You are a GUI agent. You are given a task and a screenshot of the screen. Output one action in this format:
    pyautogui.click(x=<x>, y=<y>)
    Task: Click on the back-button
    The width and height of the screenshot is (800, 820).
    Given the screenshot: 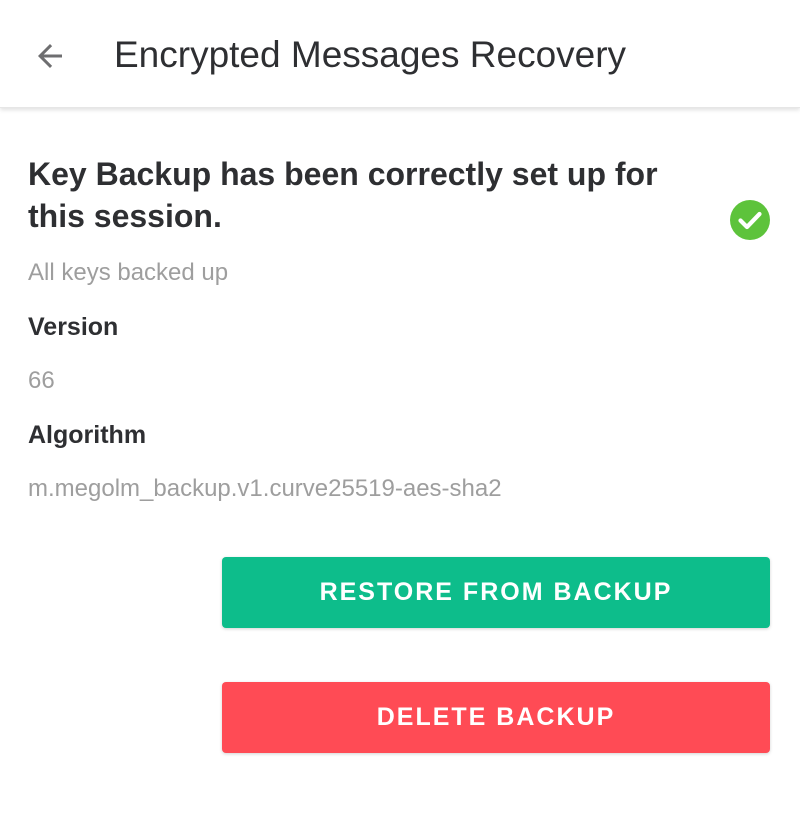 What is the action you would take?
    pyautogui.click(x=50, y=56)
    